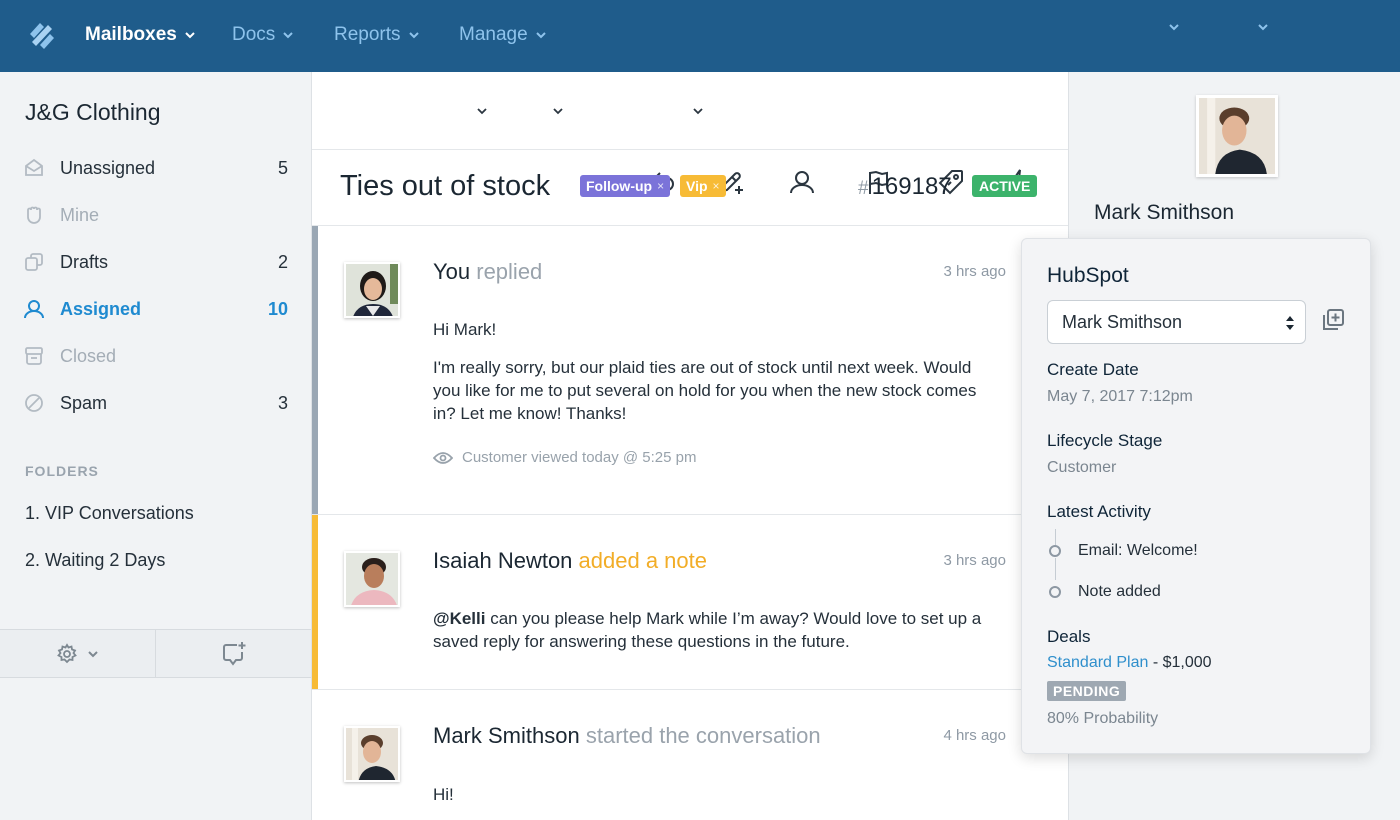 The image size is (1400, 820). I want to click on customer-name: Mark Smithson, so click(1164, 213).